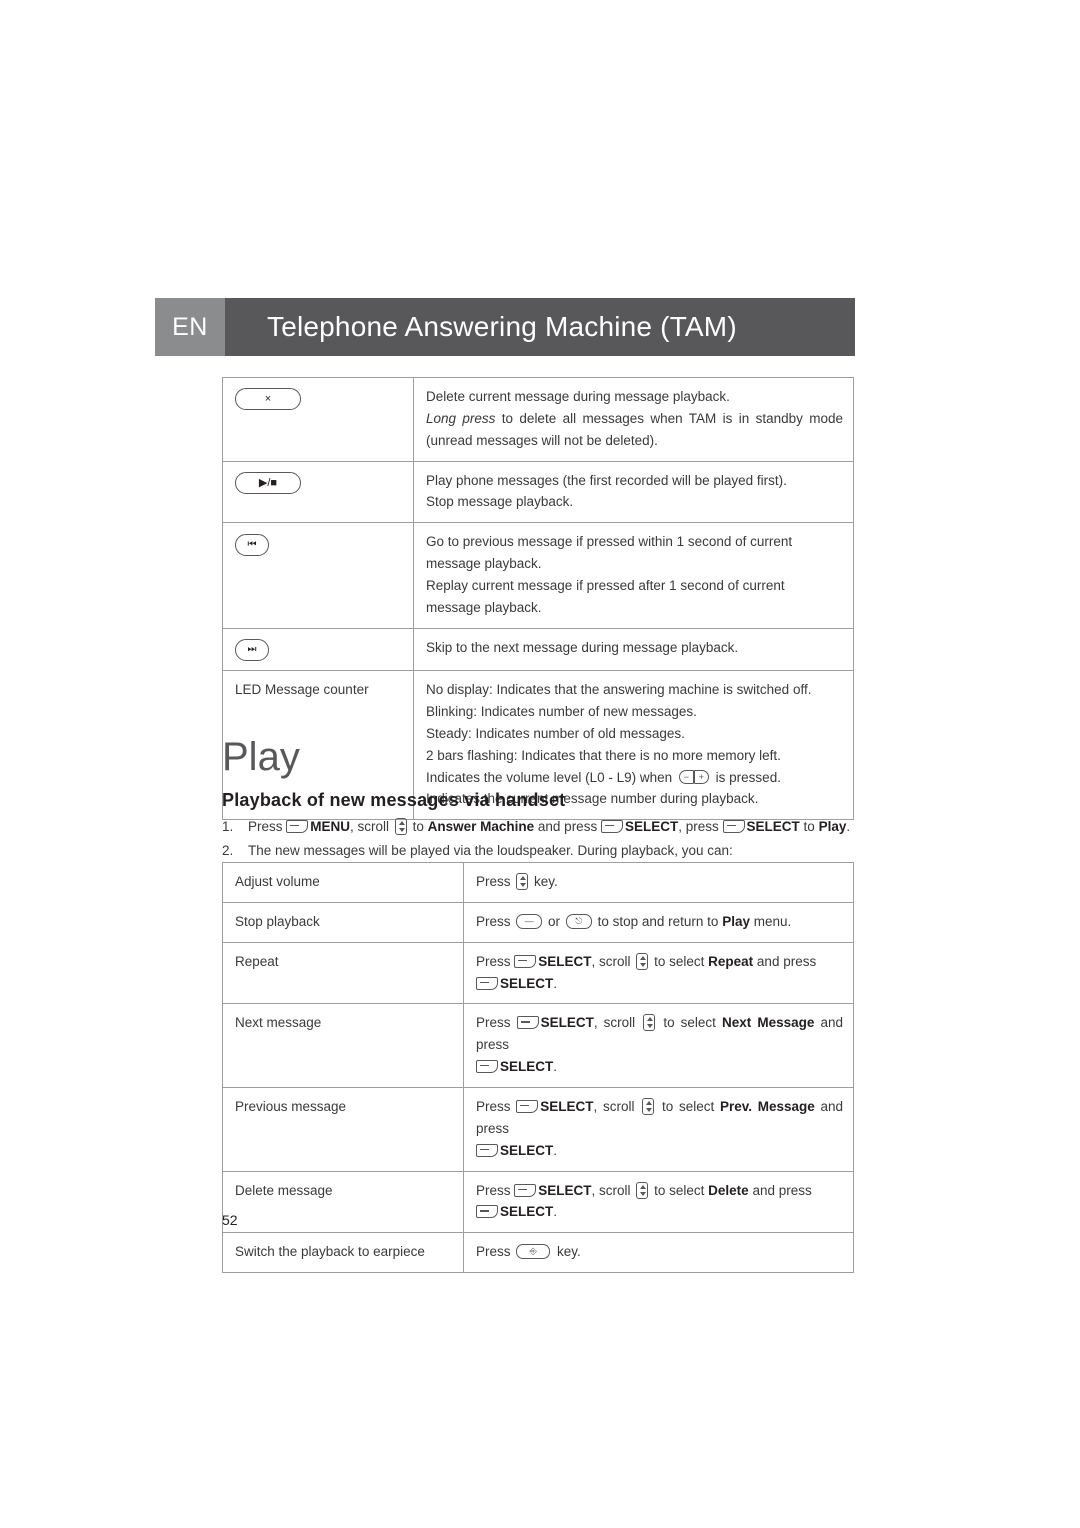  What do you see at coordinates (728, 1190) in the screenshot?
I see `menu-option: Delete` at bounding box center [728, 1190].